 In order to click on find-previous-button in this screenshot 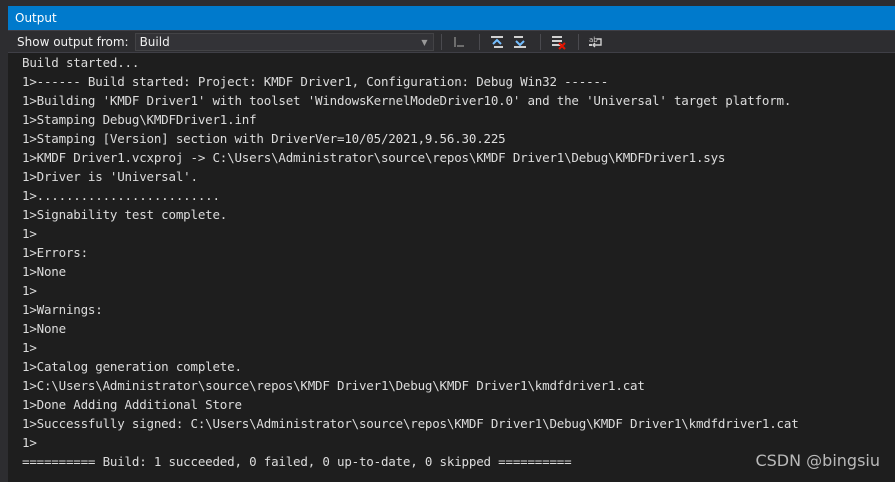, I will do `click(497, 42)`.